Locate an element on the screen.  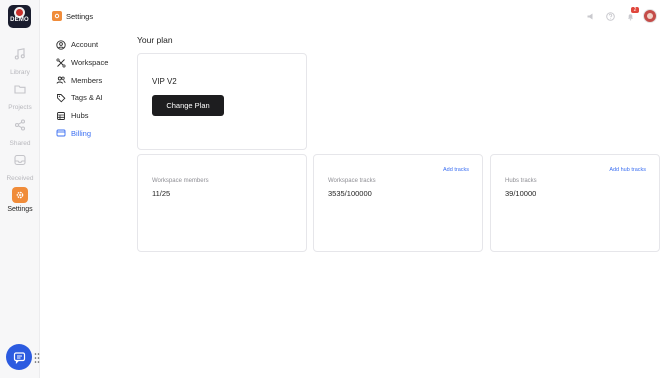
rail-label: Settings is located at coordinates (20, 209).